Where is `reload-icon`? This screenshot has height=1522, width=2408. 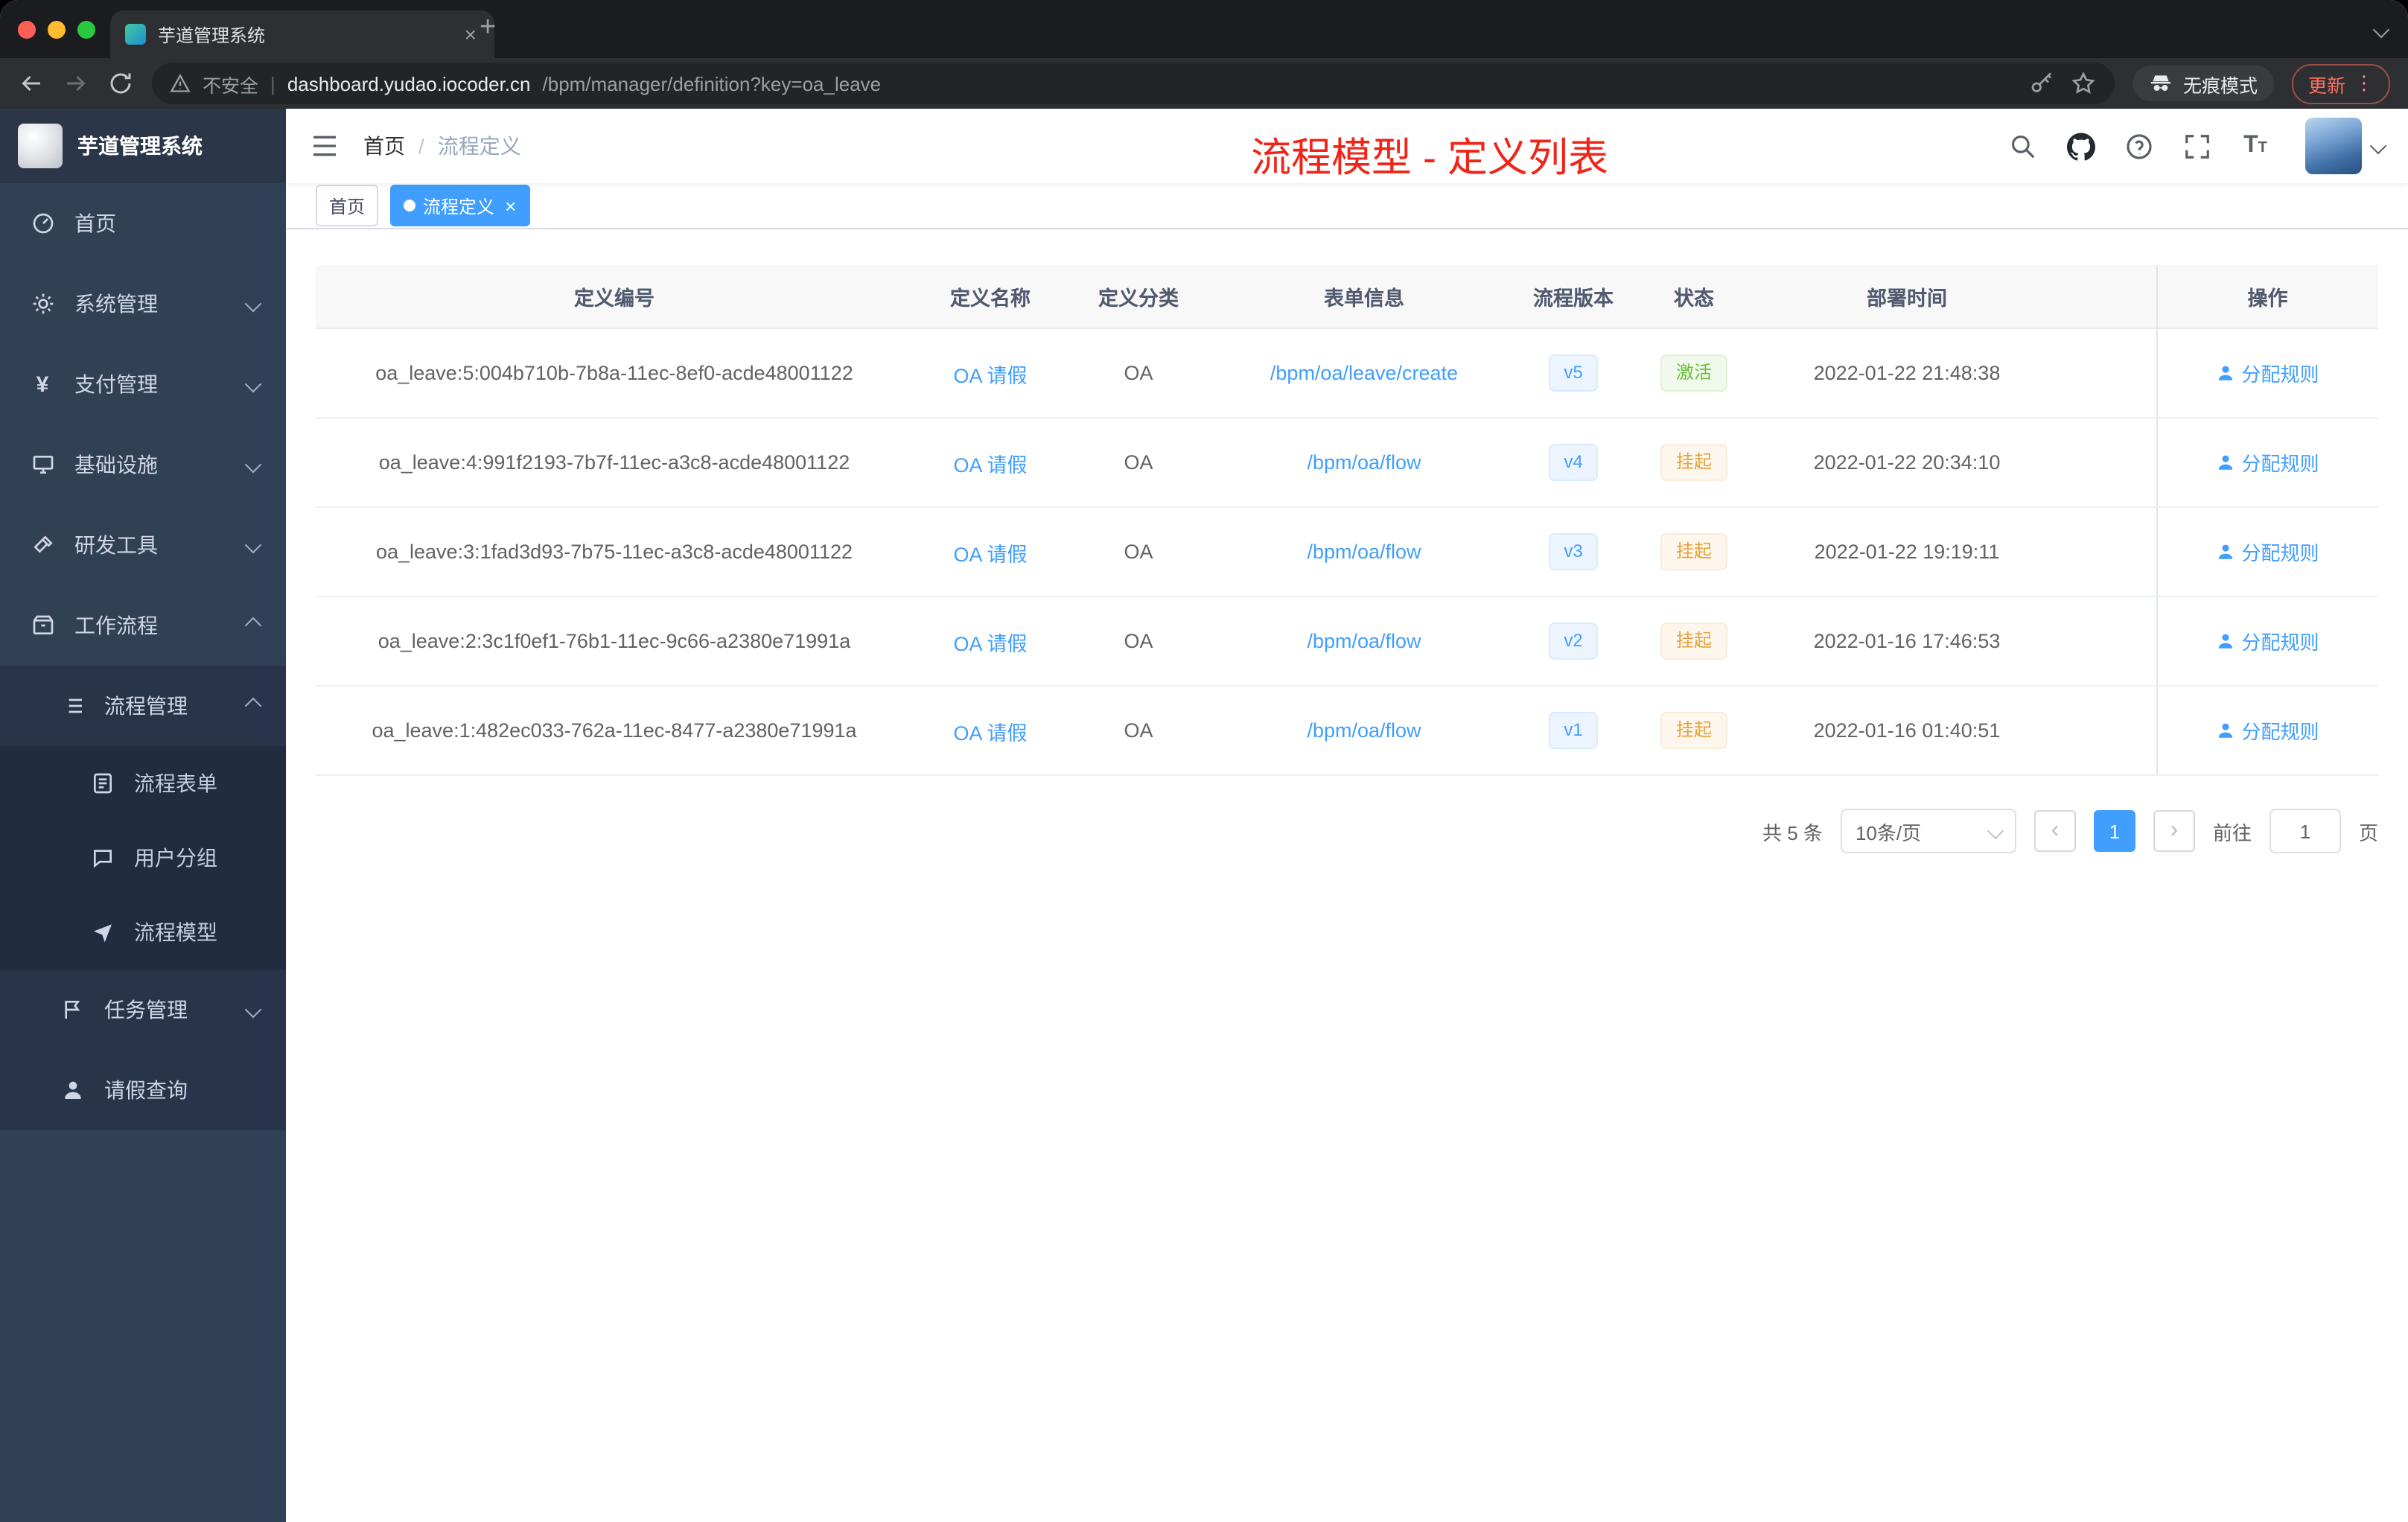 reload-icon is located at coordinates (120, 83).